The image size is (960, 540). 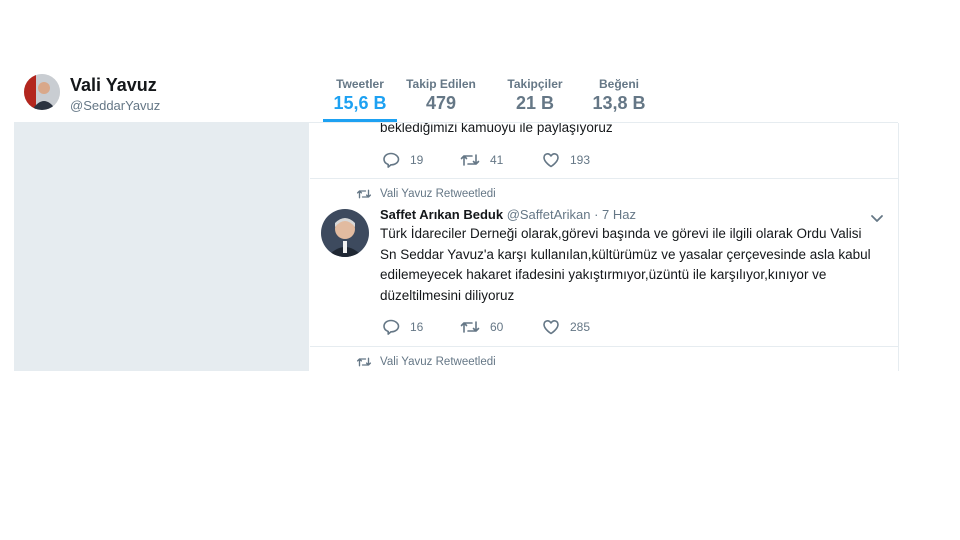 I want to click on stat-following: Takip Edilen 479, so click(x=441, y=95).